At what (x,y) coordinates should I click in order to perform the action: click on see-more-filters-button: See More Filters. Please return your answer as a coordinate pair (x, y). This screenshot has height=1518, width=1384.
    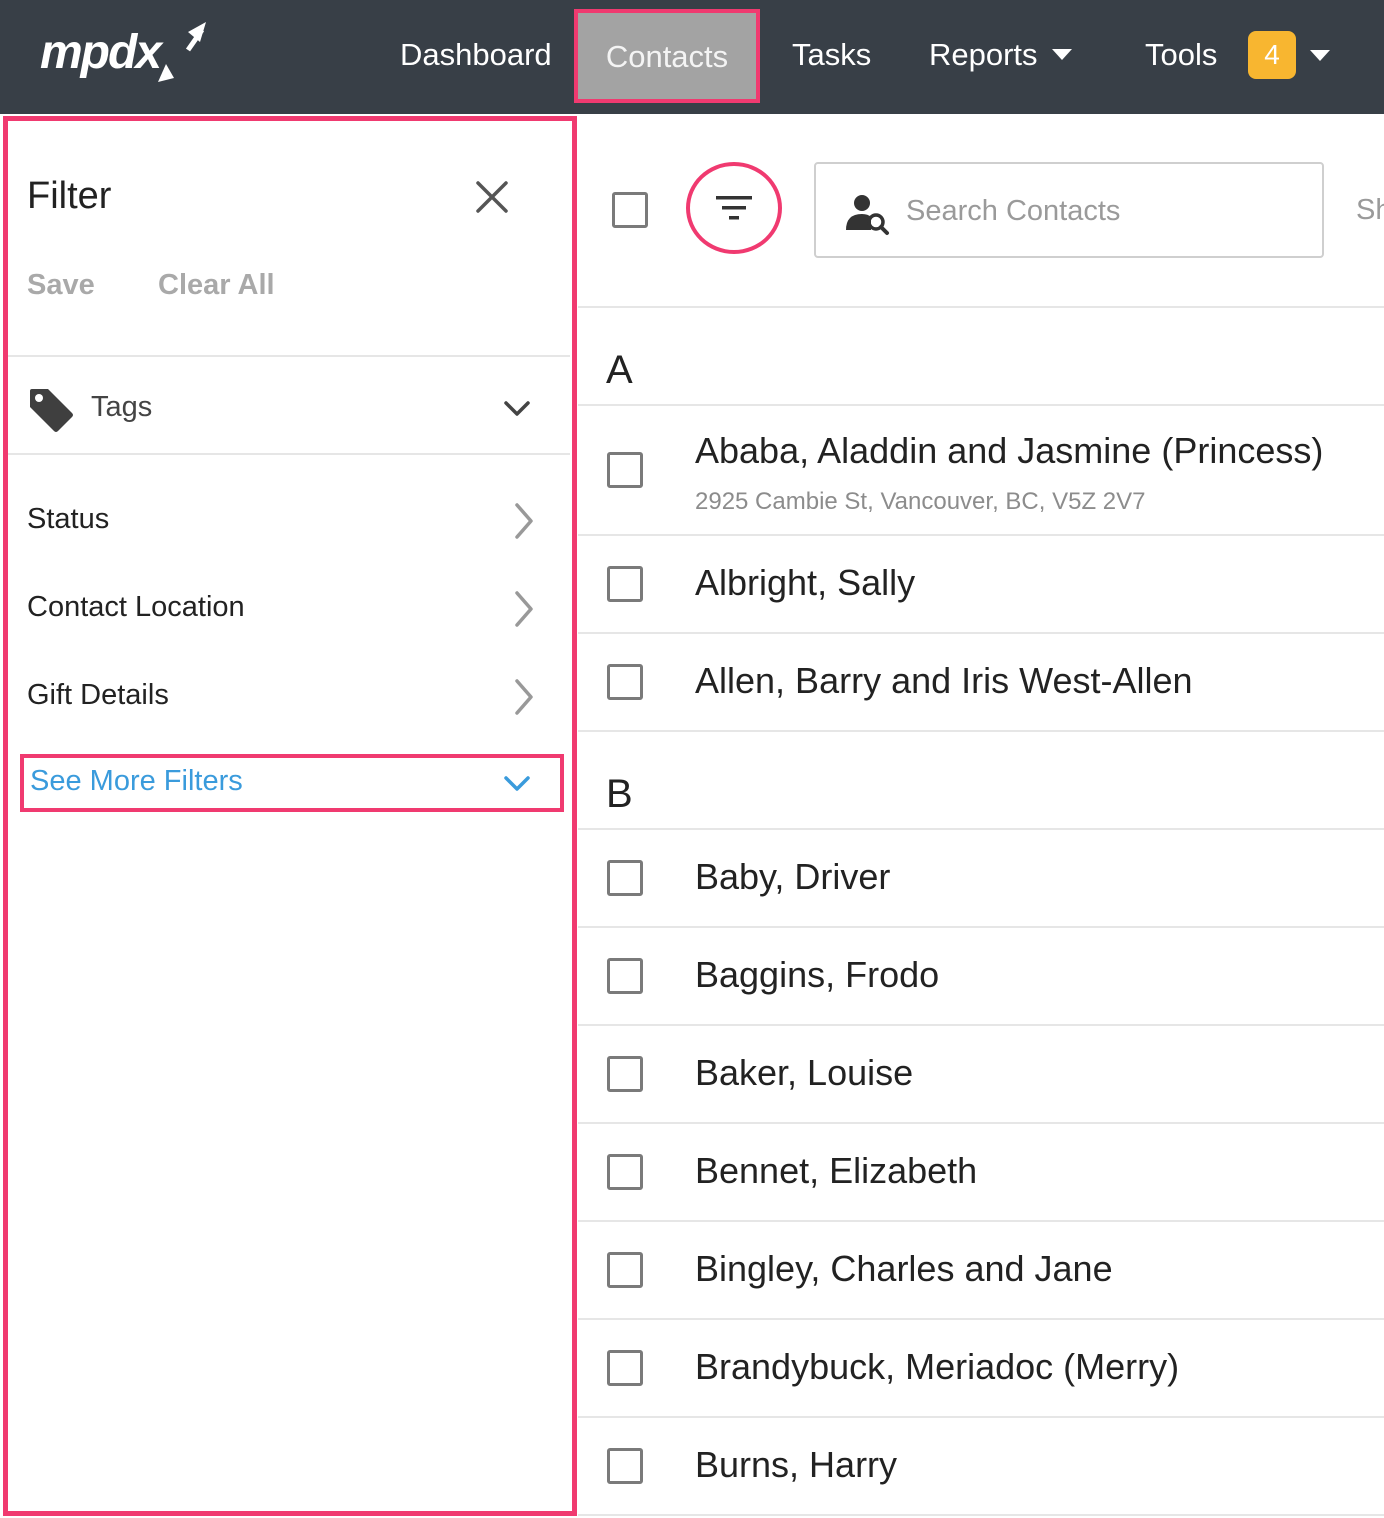
    Looking at the image, I should click on (292, 783).